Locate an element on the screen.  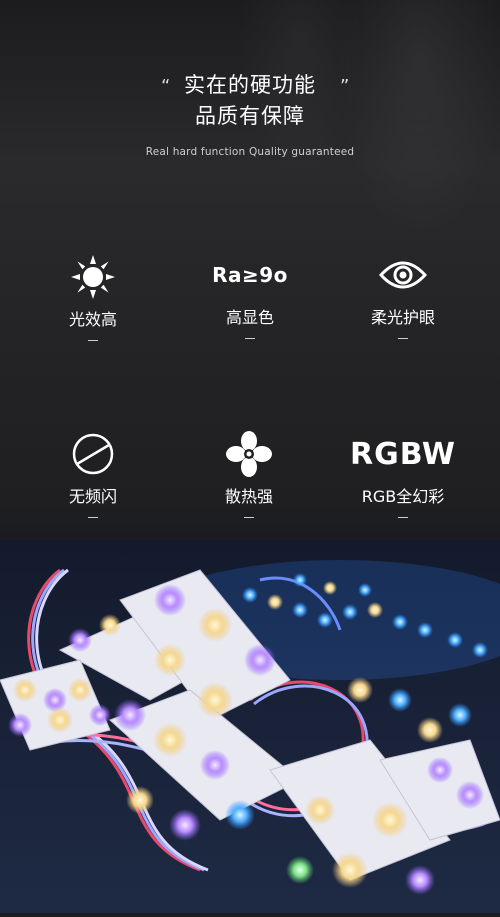
feature-label: 无频闪 is located at coordinates (92, 496).